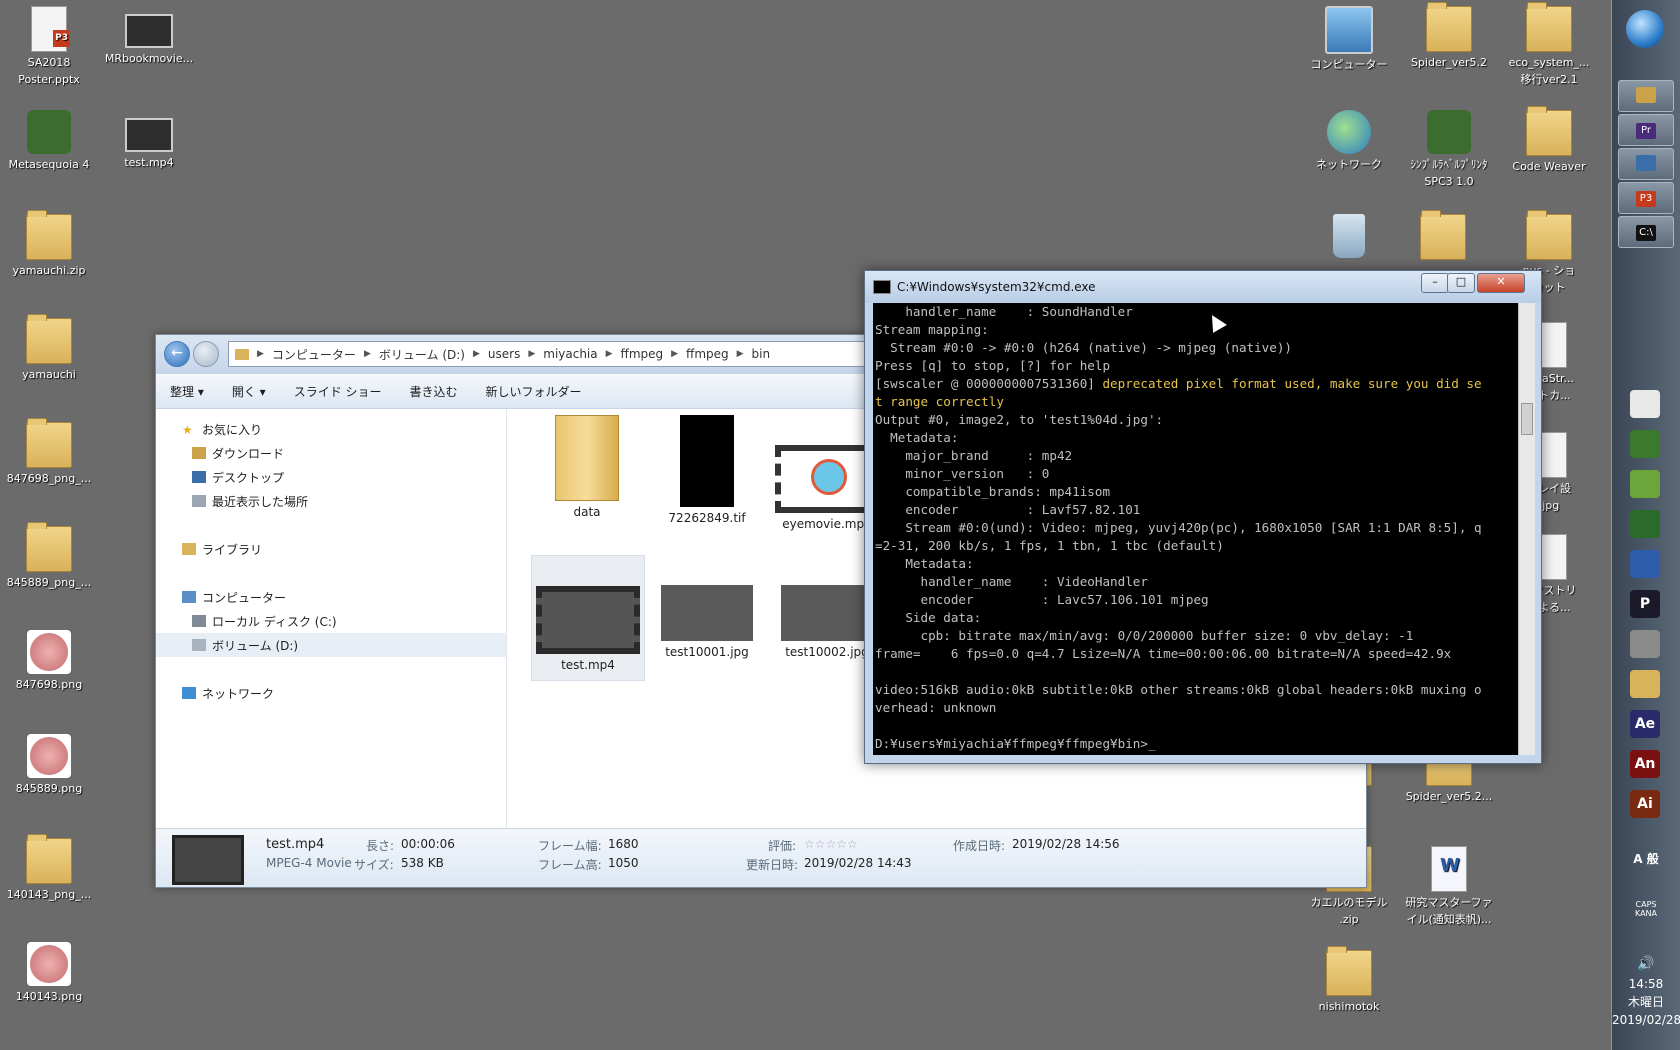 Image resolution: width=1680 pixels, height=1050 pixels. Describe the element at coordinates (1461, 283) in the screenshot. I see `maximize-button: □` at that location.